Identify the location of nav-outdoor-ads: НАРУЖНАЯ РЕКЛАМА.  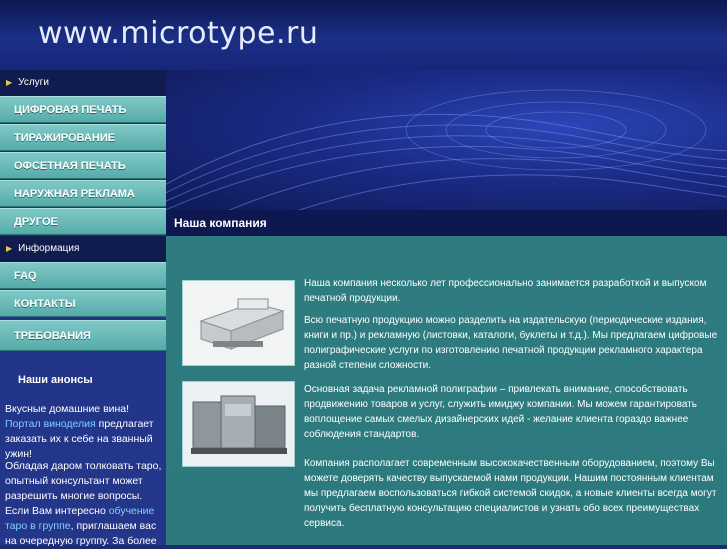
(83, 193).